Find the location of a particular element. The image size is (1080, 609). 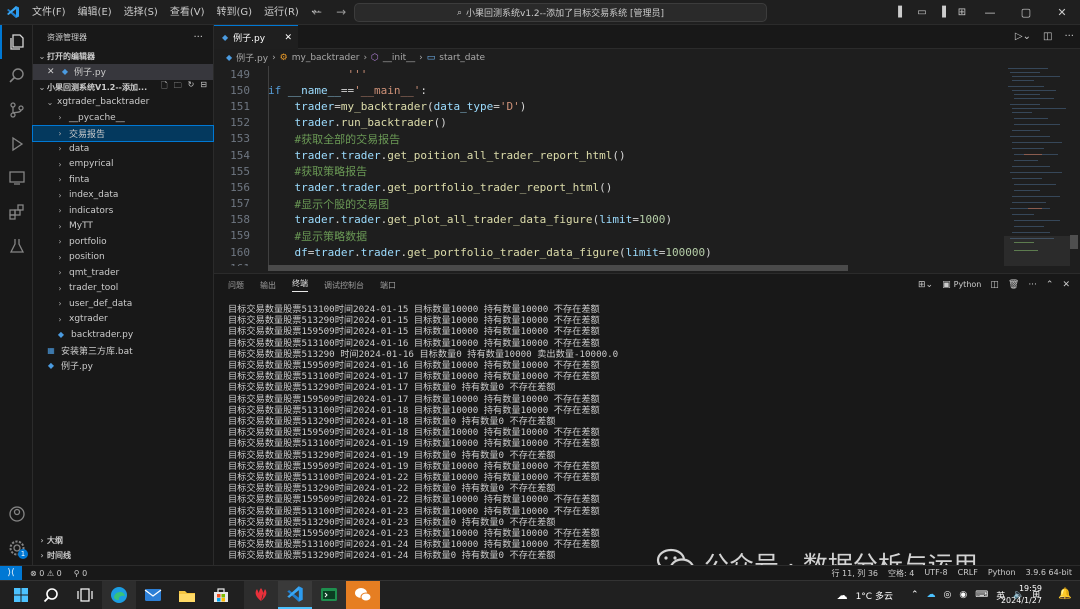

tree-folder: › index_data is located at coordinates (123, 196).